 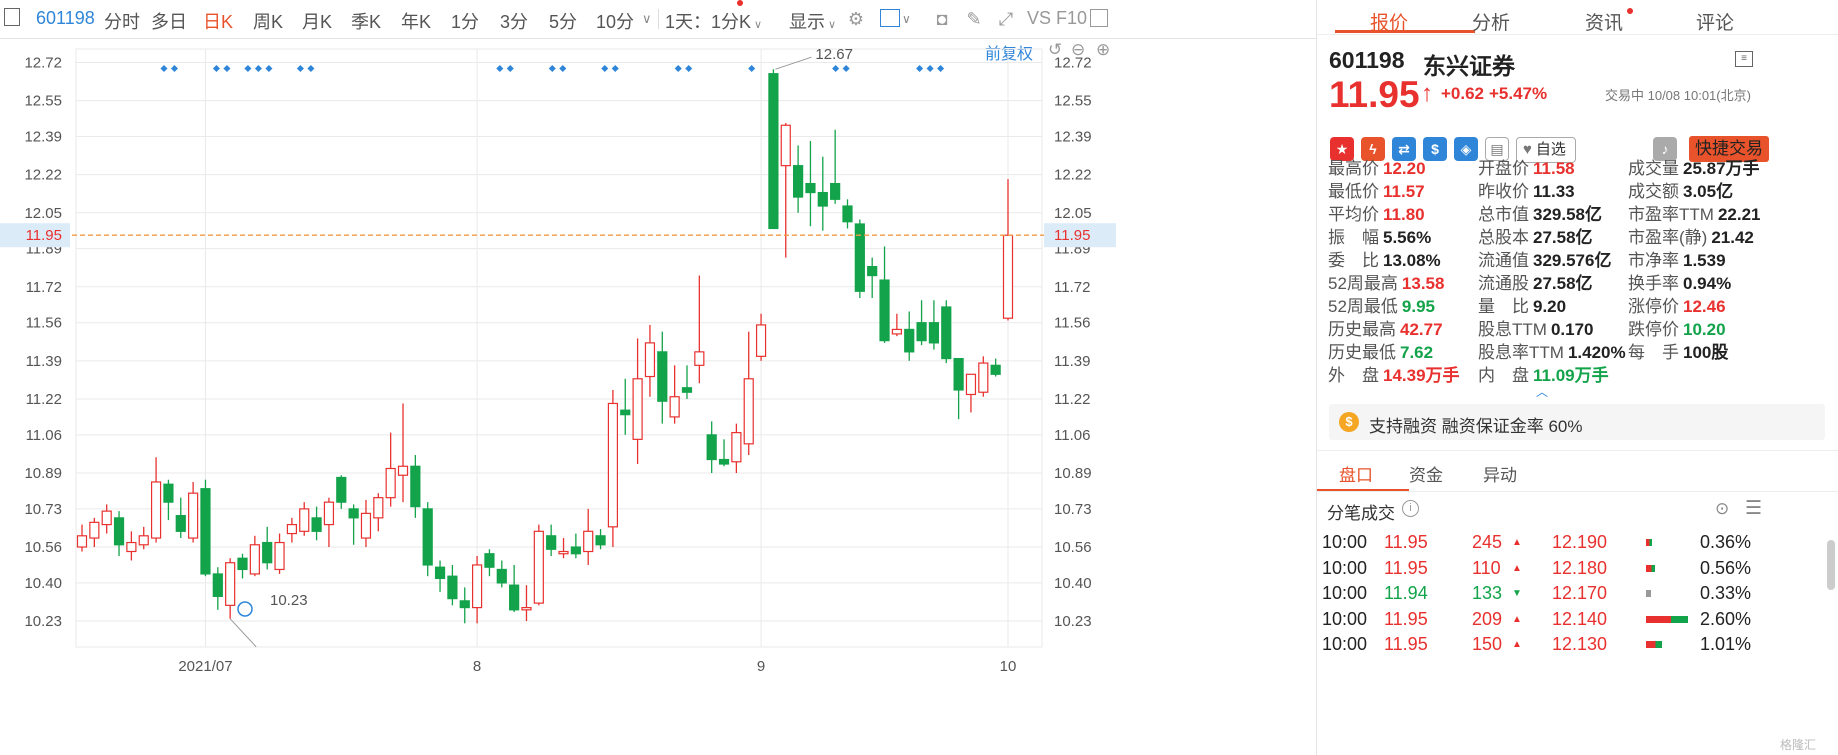 What do you see at coordinates (1671, 214) in the screenshot?
I see `stat-label: 市盈率TTM` at bounding box center [1671, 214].